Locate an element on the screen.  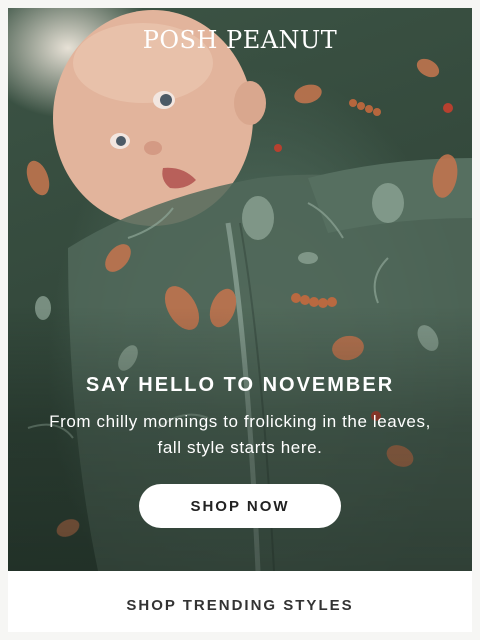
section-title: SHOP TRENDING STYLES is located at coordinates (240, 605).